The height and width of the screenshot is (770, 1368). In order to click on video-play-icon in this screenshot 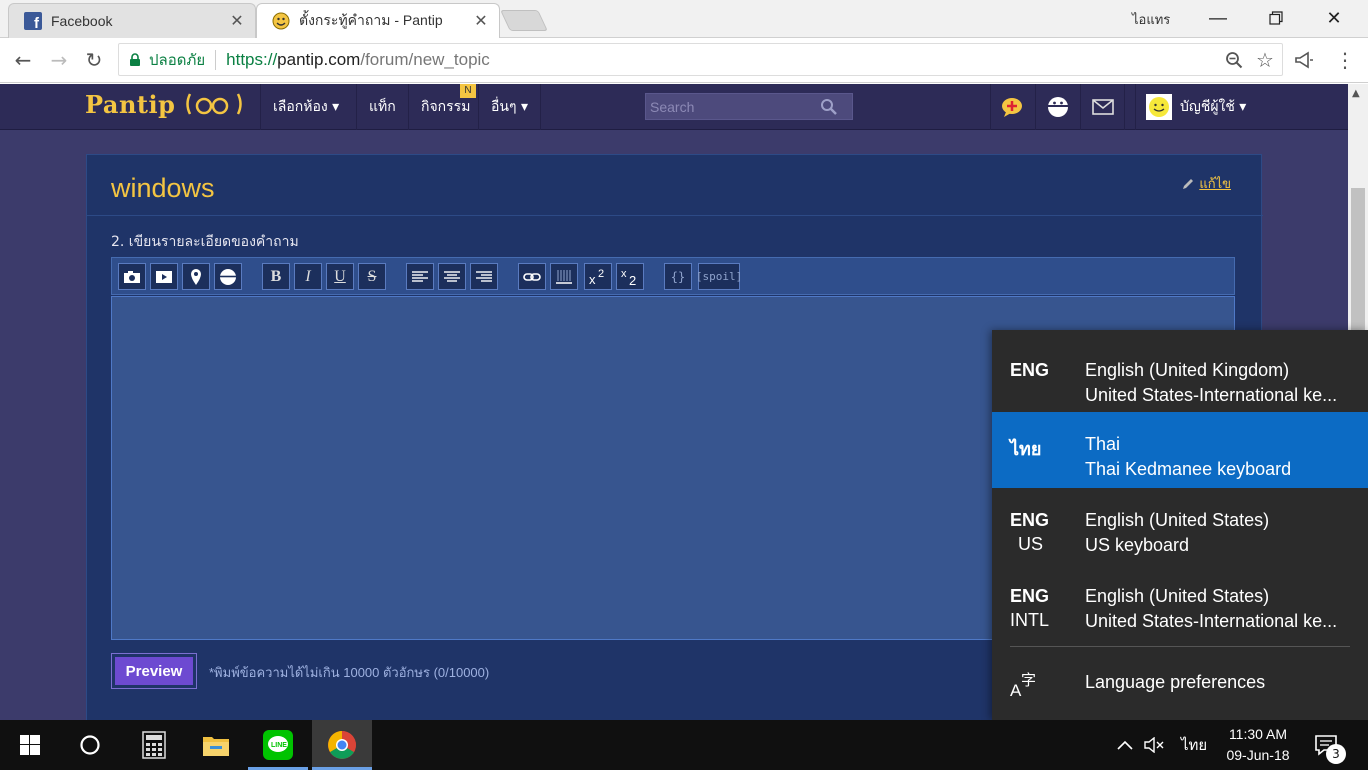, I will do `click(164, 276)`.